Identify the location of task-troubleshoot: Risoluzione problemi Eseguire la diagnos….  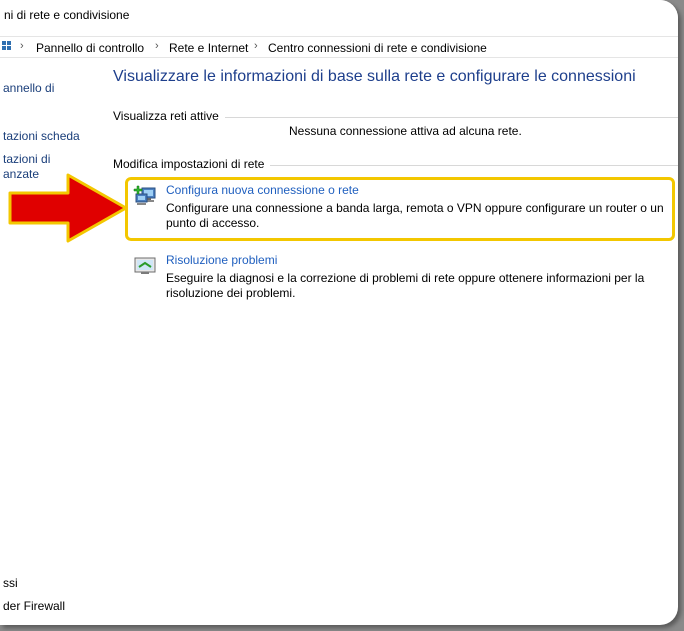
(400, 278).